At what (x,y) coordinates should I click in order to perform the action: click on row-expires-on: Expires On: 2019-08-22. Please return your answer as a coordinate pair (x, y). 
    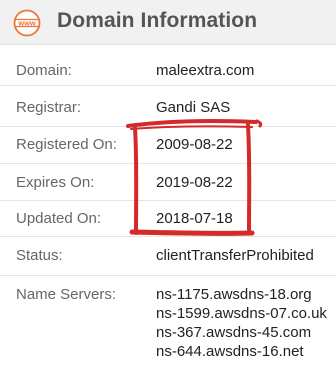
    Looking at the image, I should click on (168, 182).